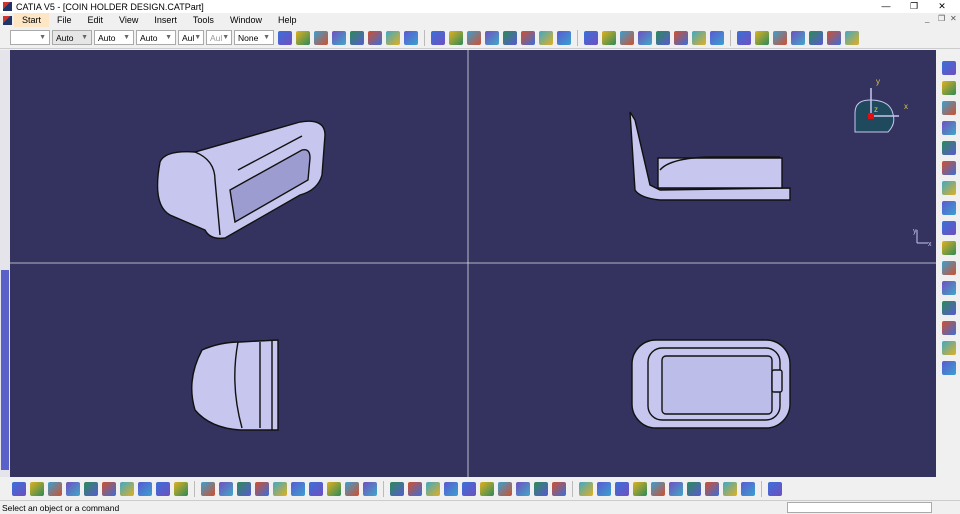 This screenshot has width=960, height=514. What do you see at coordinates (244, 489) in the screenshot?
I see `knowledge-icon` at bounding box center [244, 489].